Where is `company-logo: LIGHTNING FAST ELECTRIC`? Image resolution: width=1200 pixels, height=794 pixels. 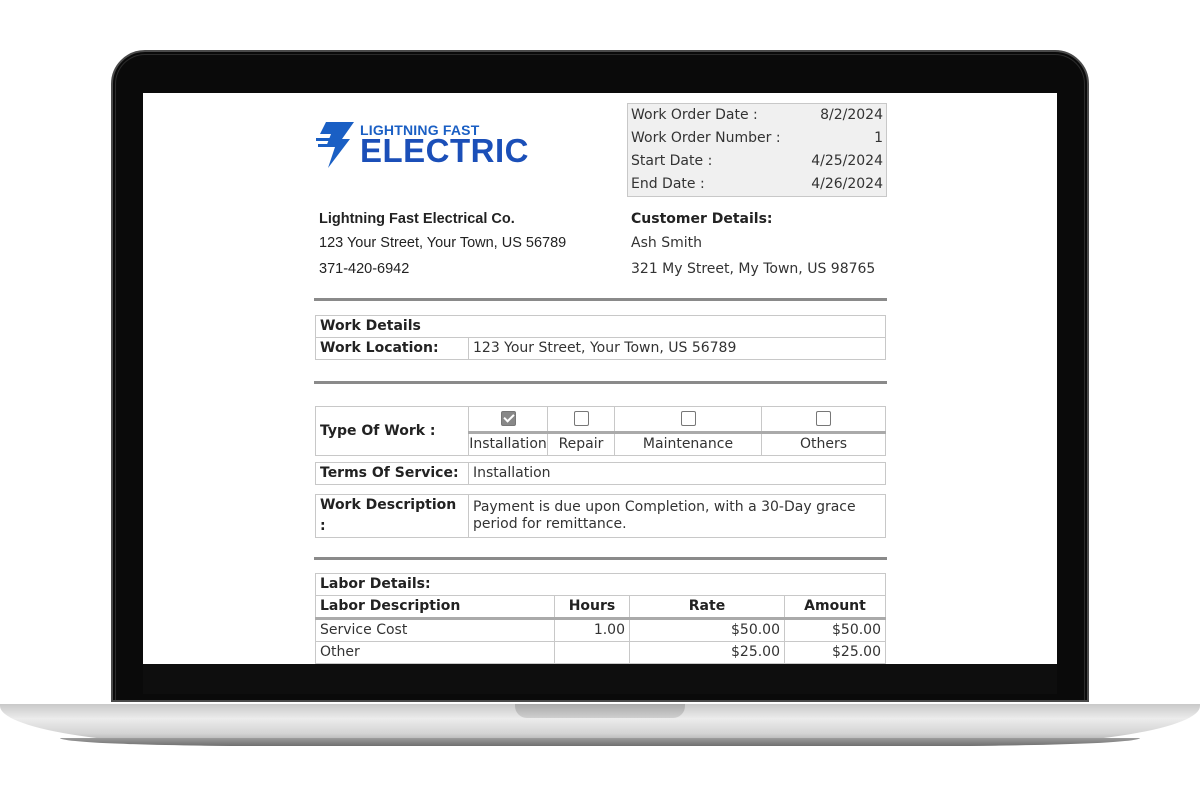 company-logo: LIGHTNING FAST ELECTRIC is located at coordinates (436, 145).